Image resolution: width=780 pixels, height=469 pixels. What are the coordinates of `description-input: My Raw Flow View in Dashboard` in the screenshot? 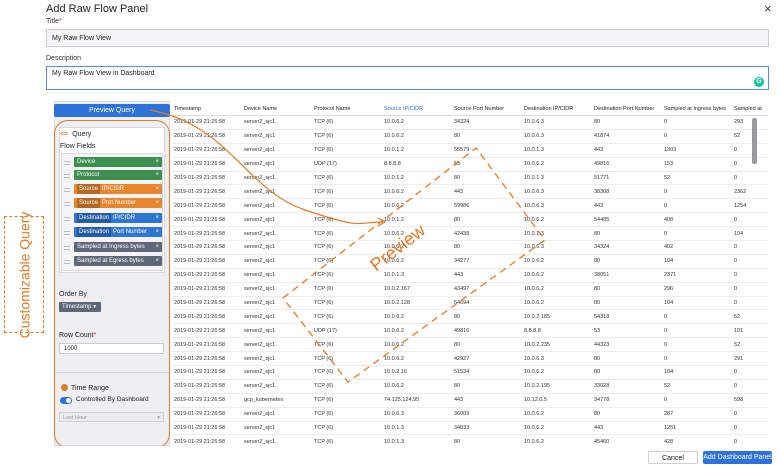 It's located at (407, 78).